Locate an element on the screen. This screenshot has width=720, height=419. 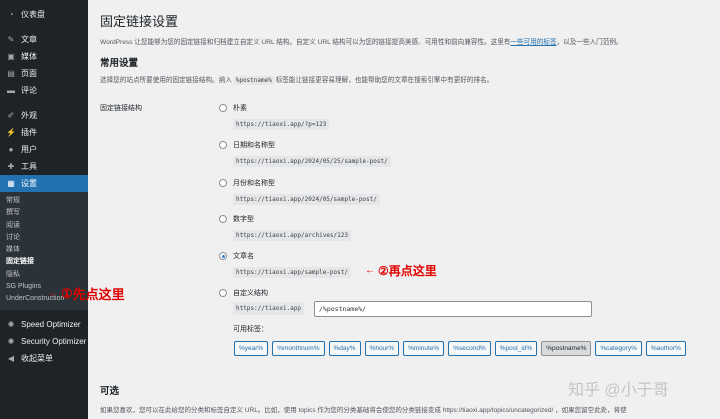
menu-settings: ▦ 设置 is located at coordinates (44, 183).